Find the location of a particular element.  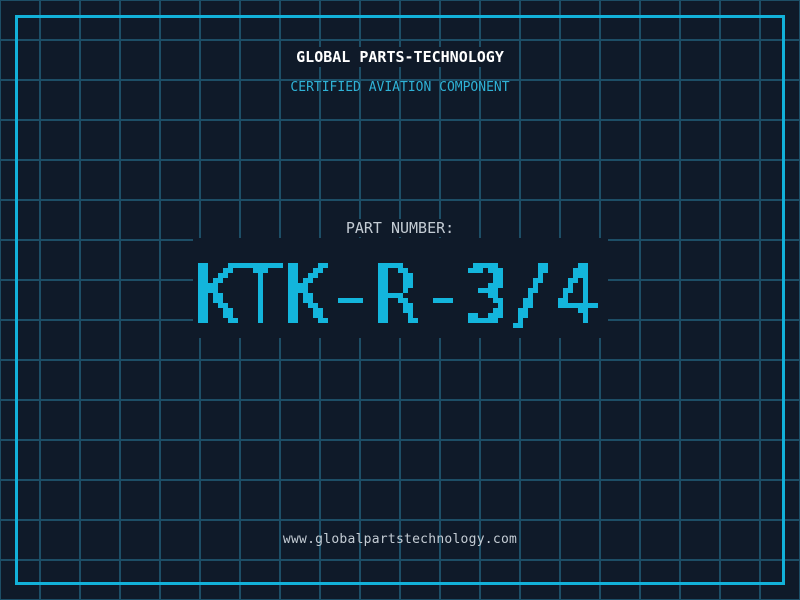

company-name-text: GLOBAL PARTS-TECHNOLOGY is located at coordinates (400, 57).